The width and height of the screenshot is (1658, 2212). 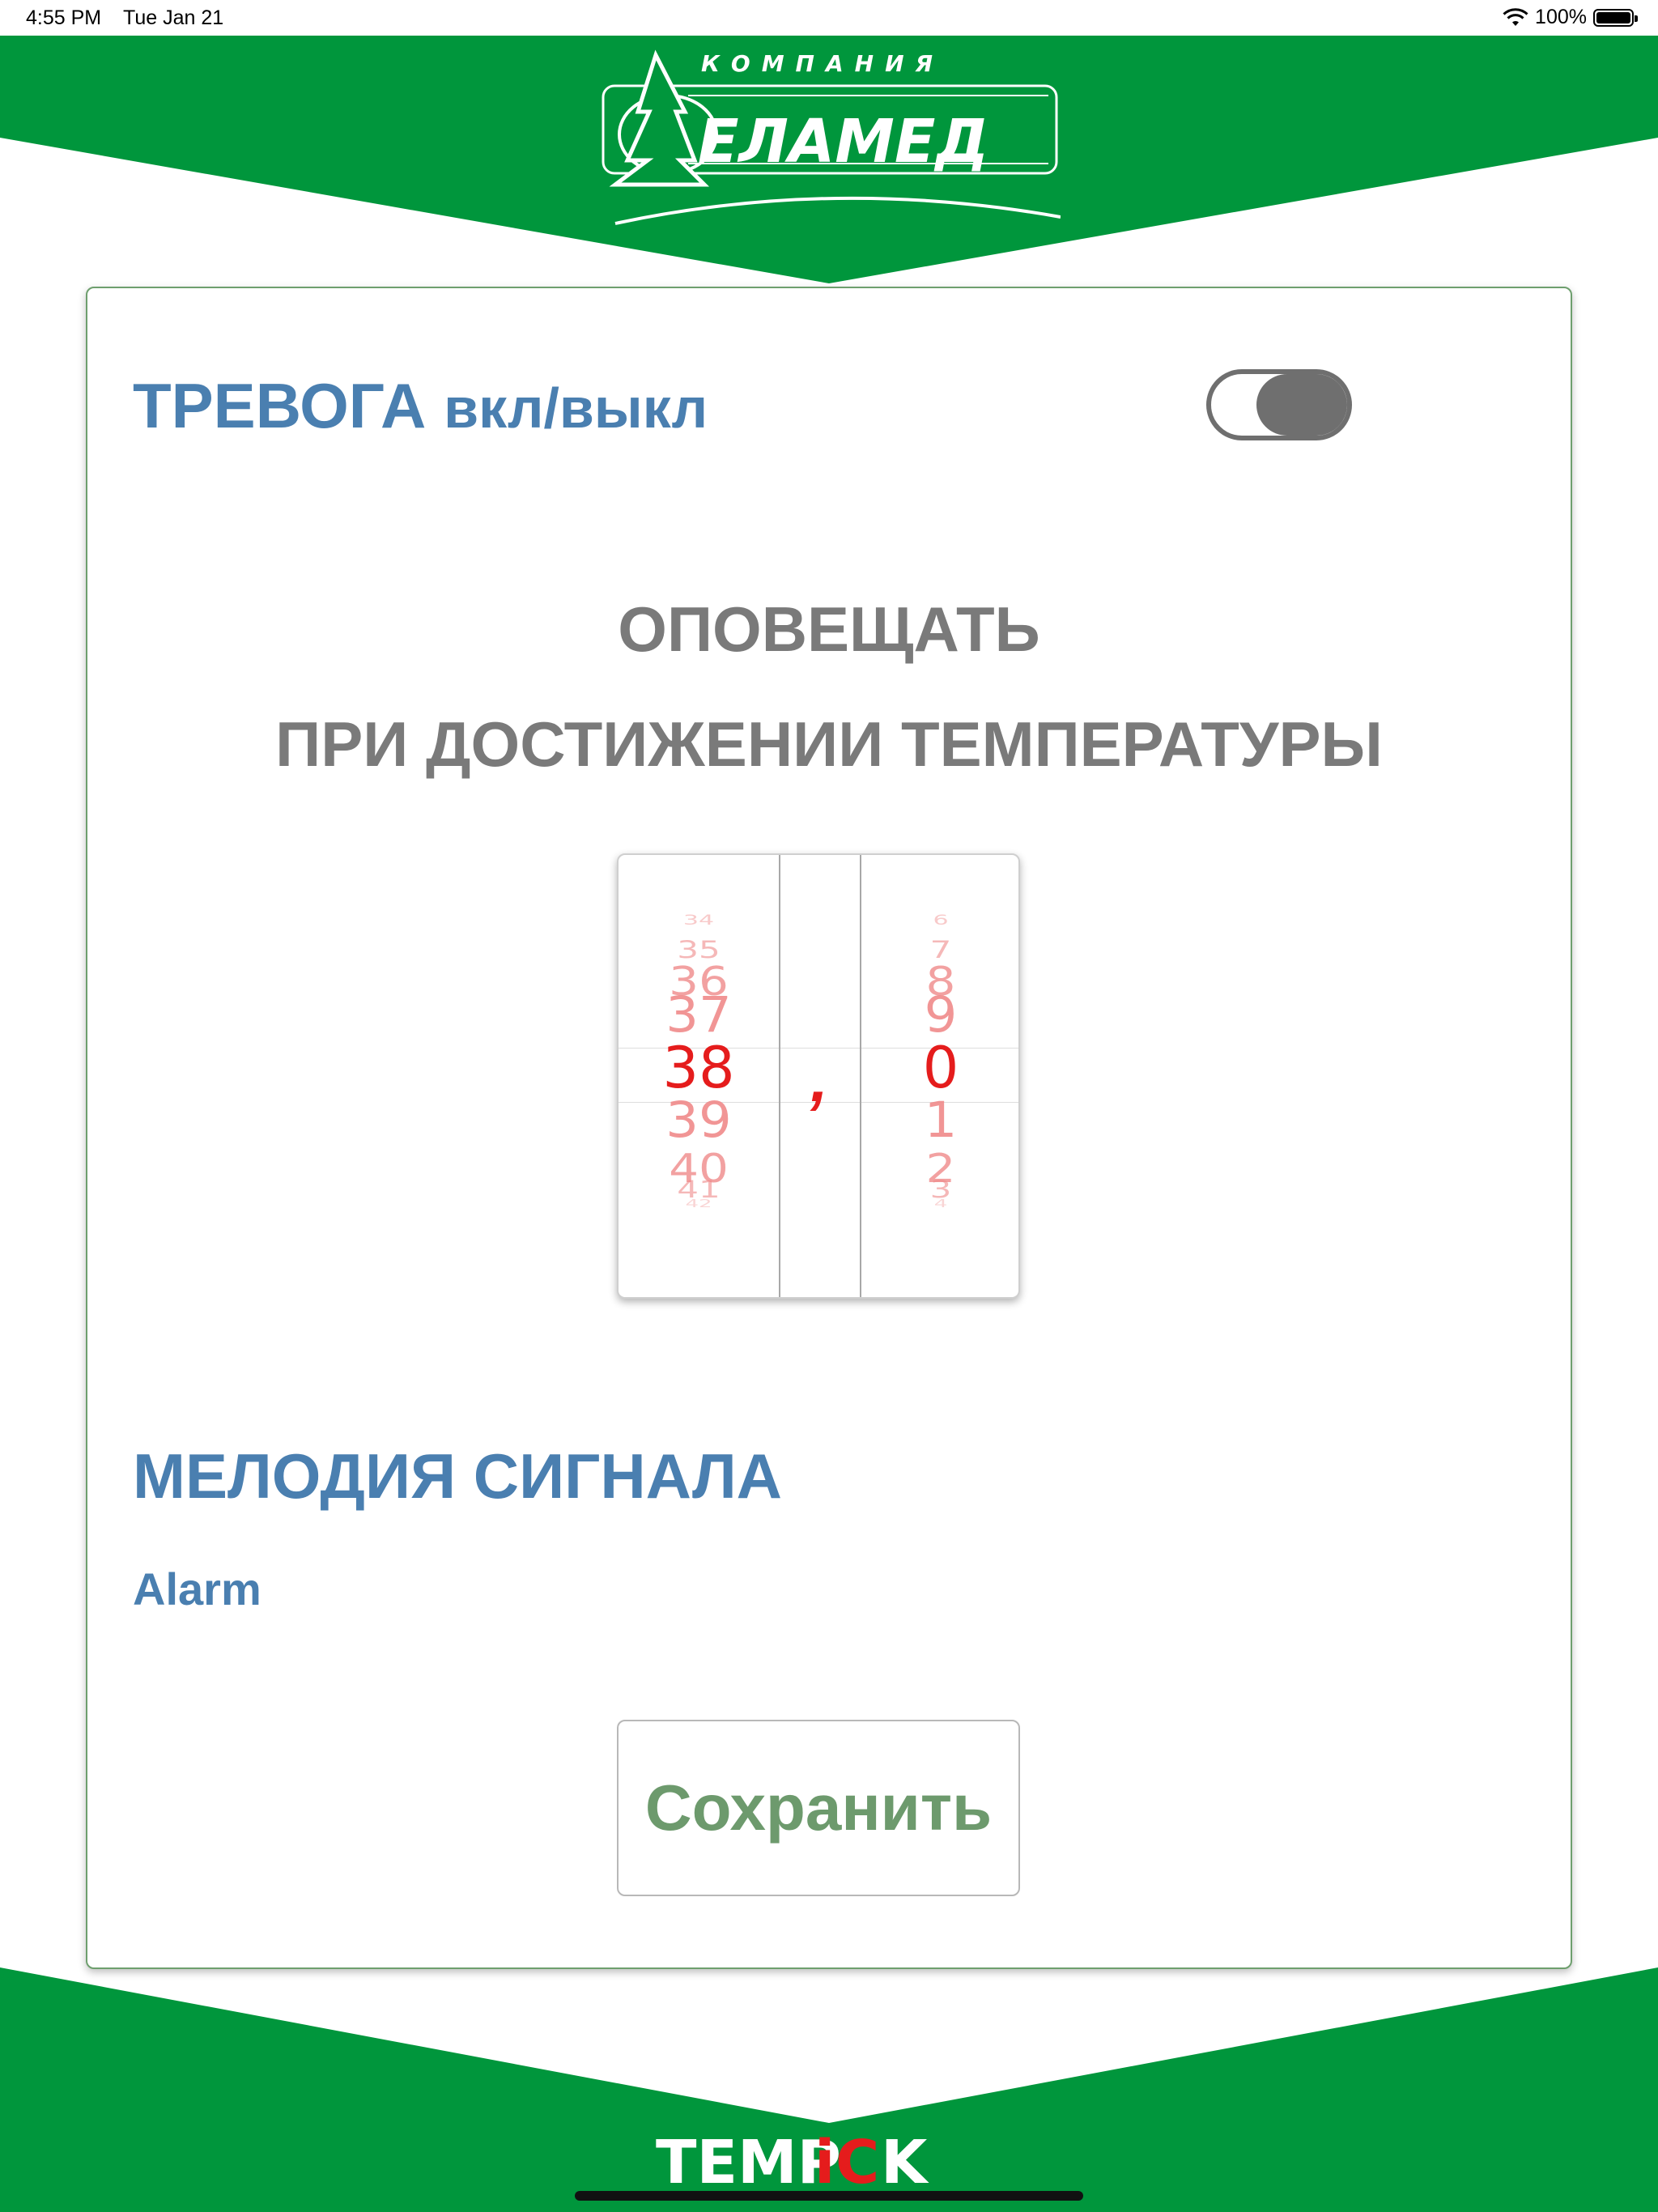 I want to click on melody-title: МЕЛОДИЯ СИГНАЛА, so click(x=458, y=1476).